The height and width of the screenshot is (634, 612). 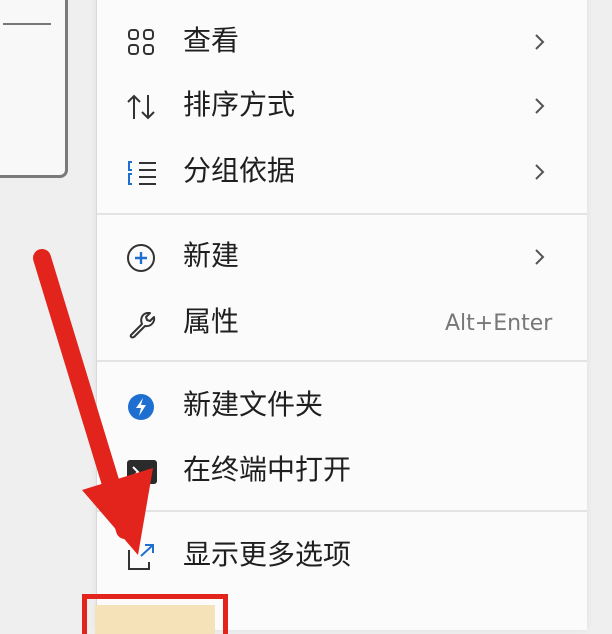 I want to click on menu-item-new-folder: 新建文件夹, so click(x=342, y=406).